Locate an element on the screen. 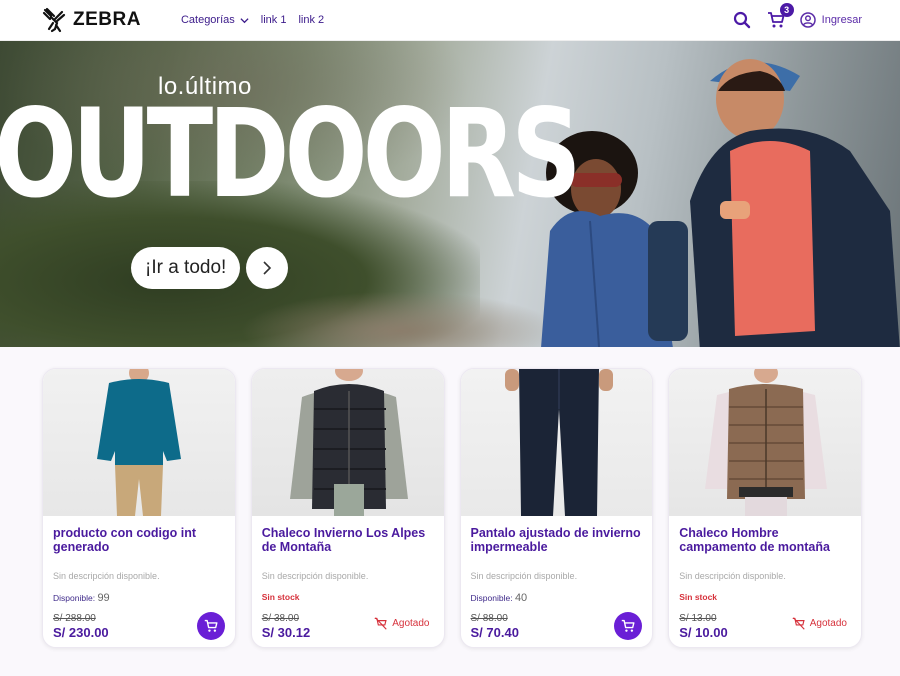 The height and width of the screenshot is (676, 900). price-sale: S/ 30.12 is located at coordinates (286, 632).